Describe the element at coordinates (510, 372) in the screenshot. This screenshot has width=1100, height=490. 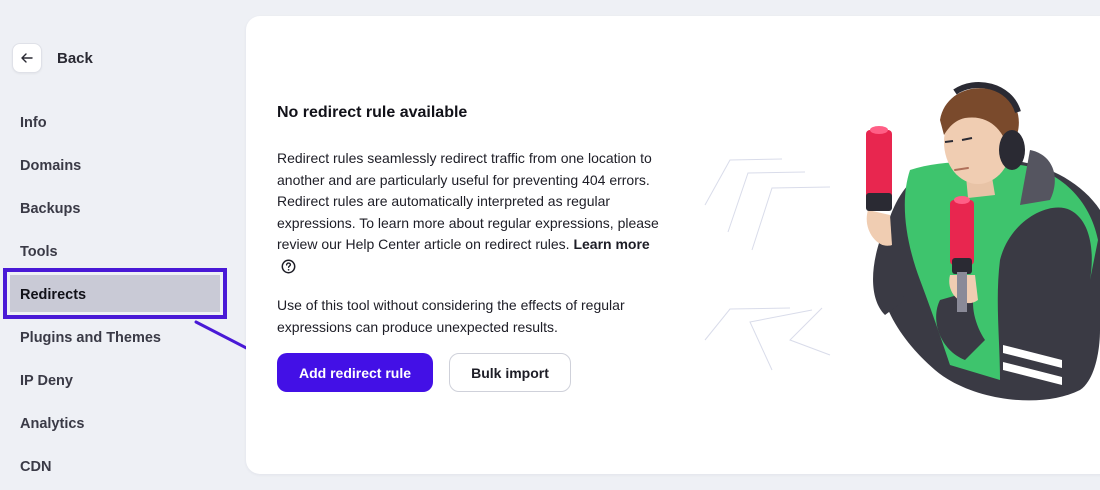
I see `bulk-import-button: Bulk import` at that location.